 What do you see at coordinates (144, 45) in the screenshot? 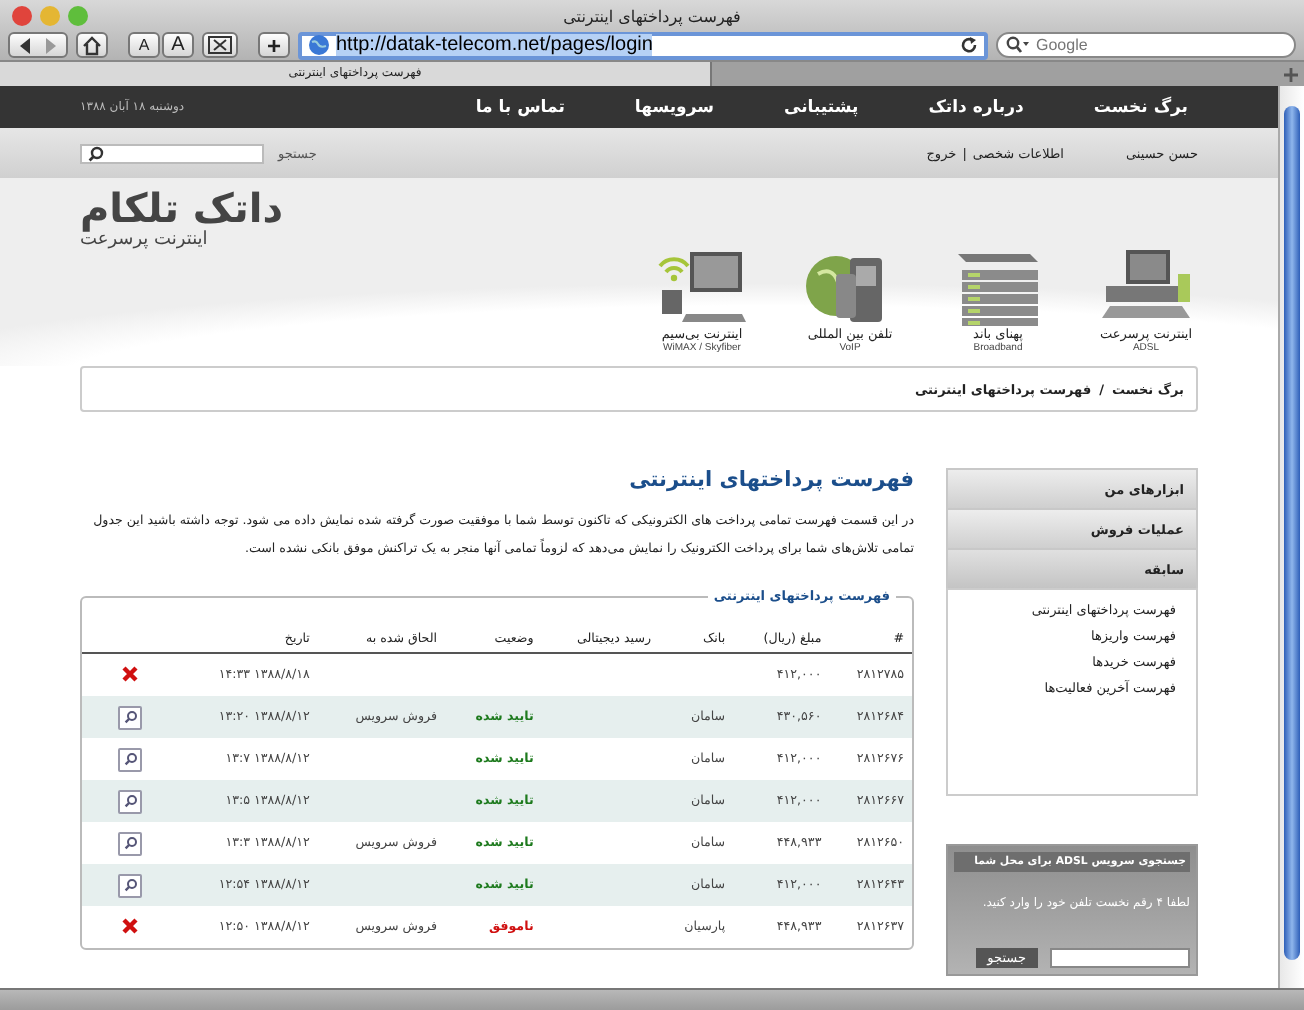
I see `font-smaller-button: A` at bounding box center [144, 45].